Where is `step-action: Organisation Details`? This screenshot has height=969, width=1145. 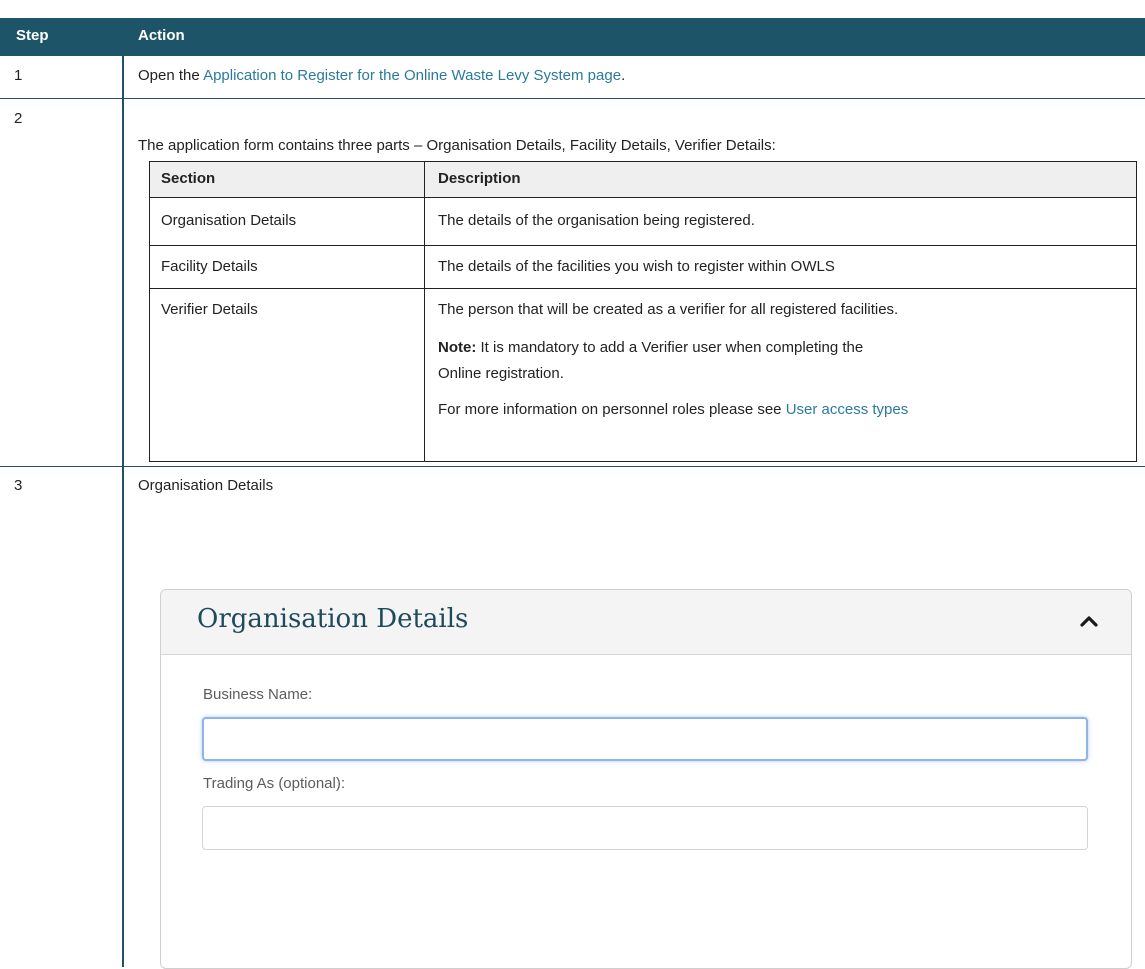 step-action: Organisation Details is located at coordinates (206, 485).